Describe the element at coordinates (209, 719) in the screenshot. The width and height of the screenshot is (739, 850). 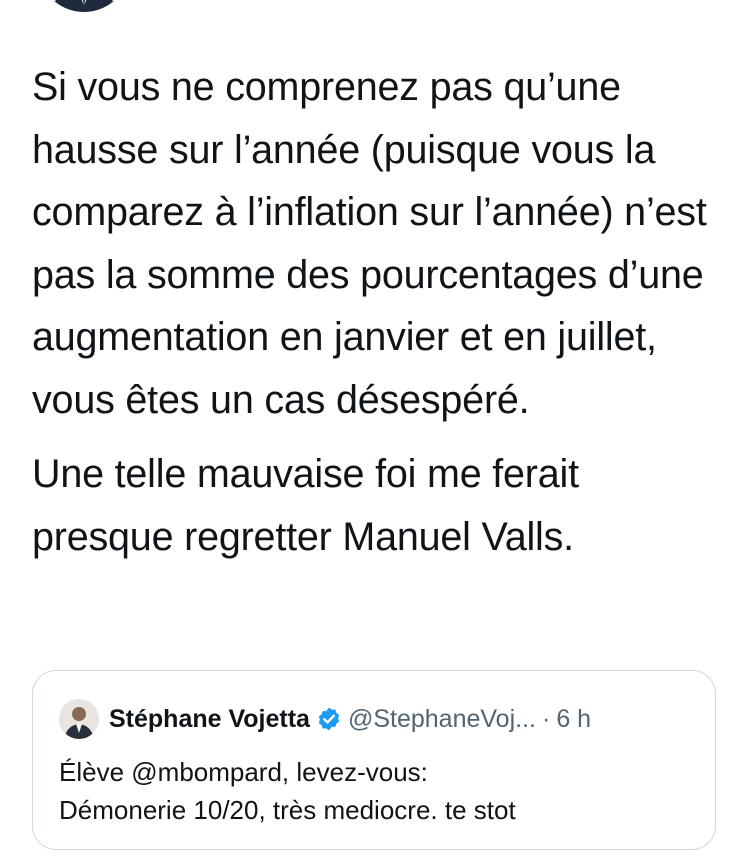
I see `quoted-author-name: Stéphane Vojetta` at that location.